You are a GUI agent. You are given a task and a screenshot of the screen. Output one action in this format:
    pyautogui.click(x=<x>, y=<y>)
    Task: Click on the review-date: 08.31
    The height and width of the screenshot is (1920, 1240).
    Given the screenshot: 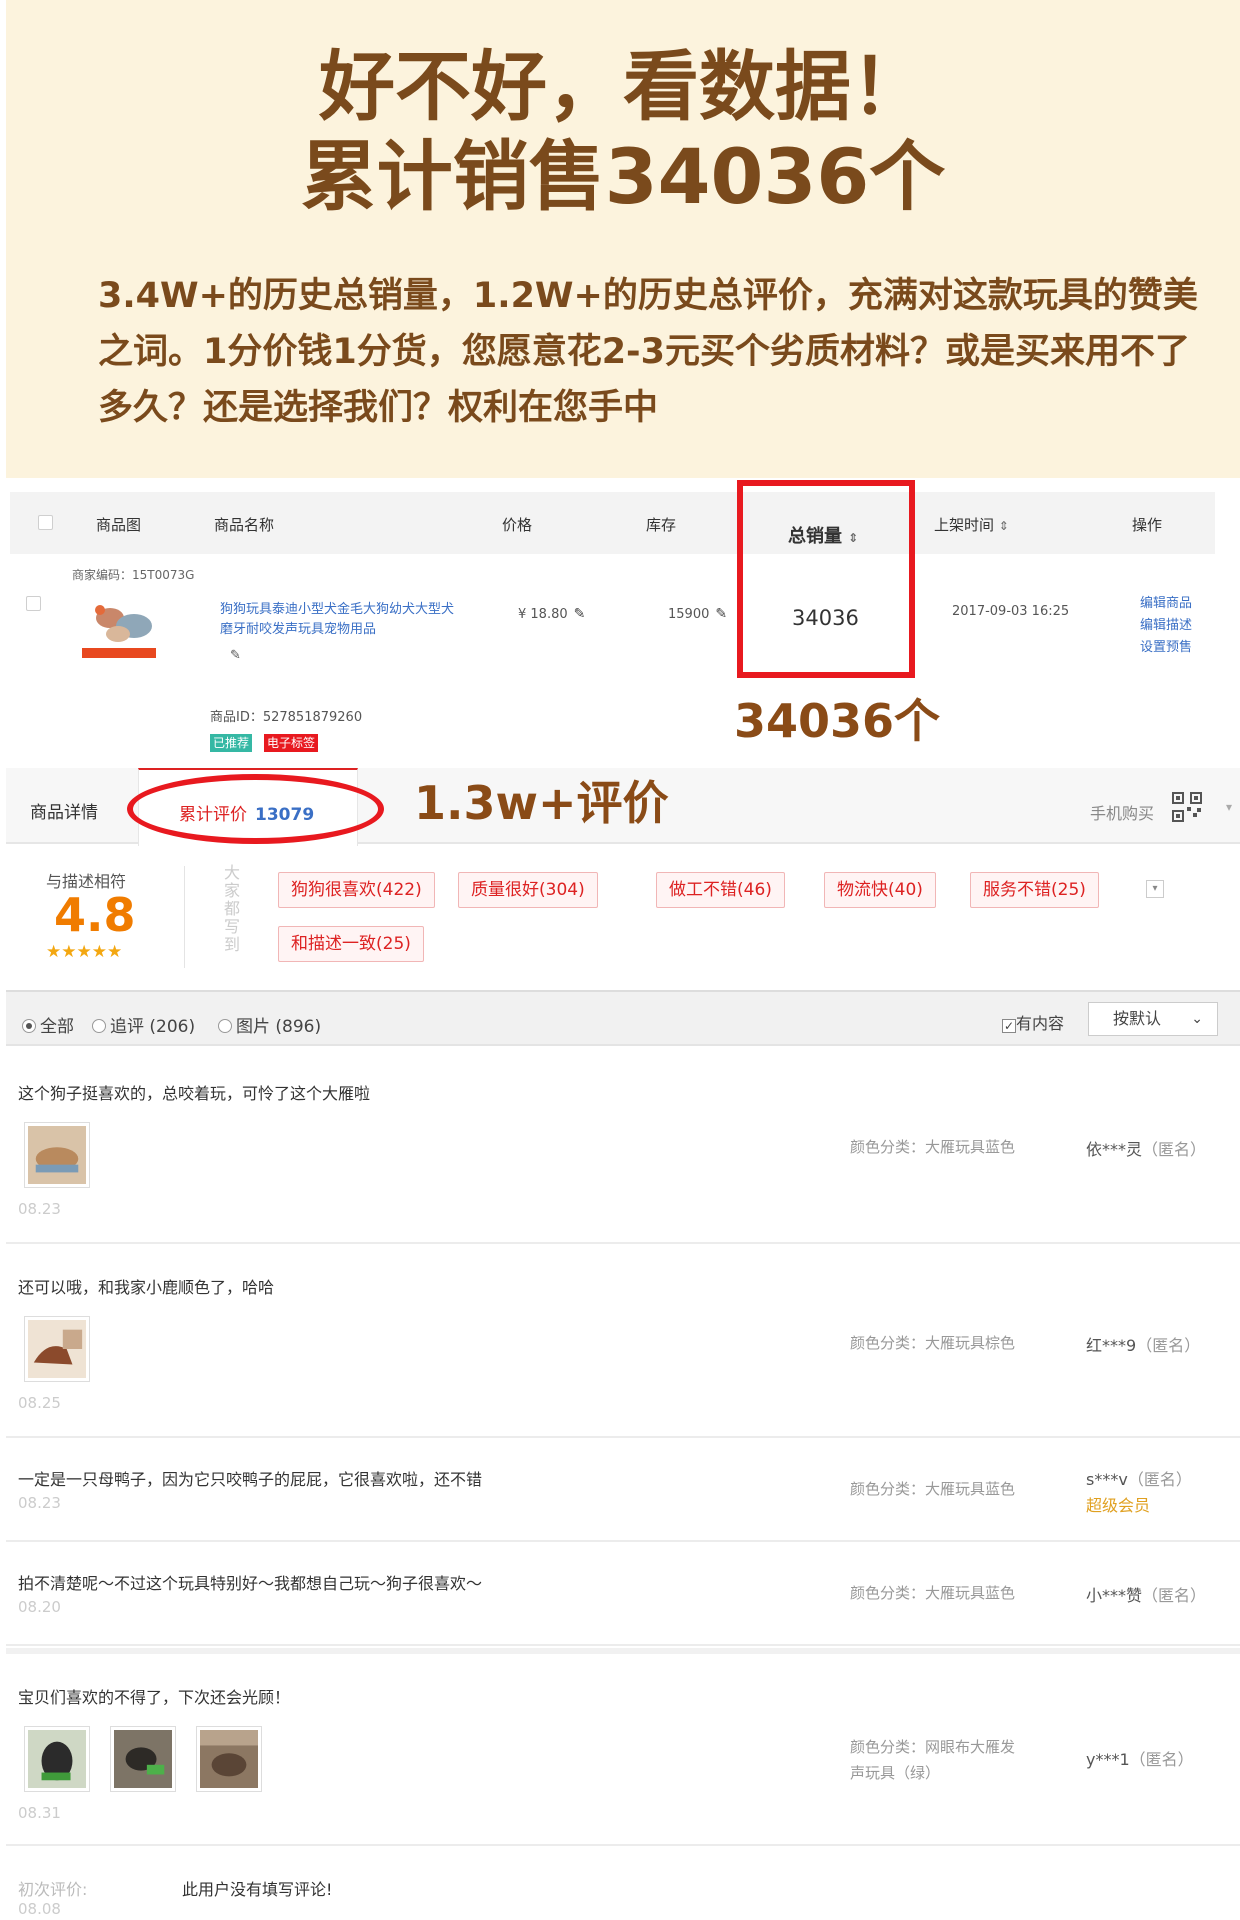 What is the action you would take?
    pyautogui.click(x=39, y=1813)
    